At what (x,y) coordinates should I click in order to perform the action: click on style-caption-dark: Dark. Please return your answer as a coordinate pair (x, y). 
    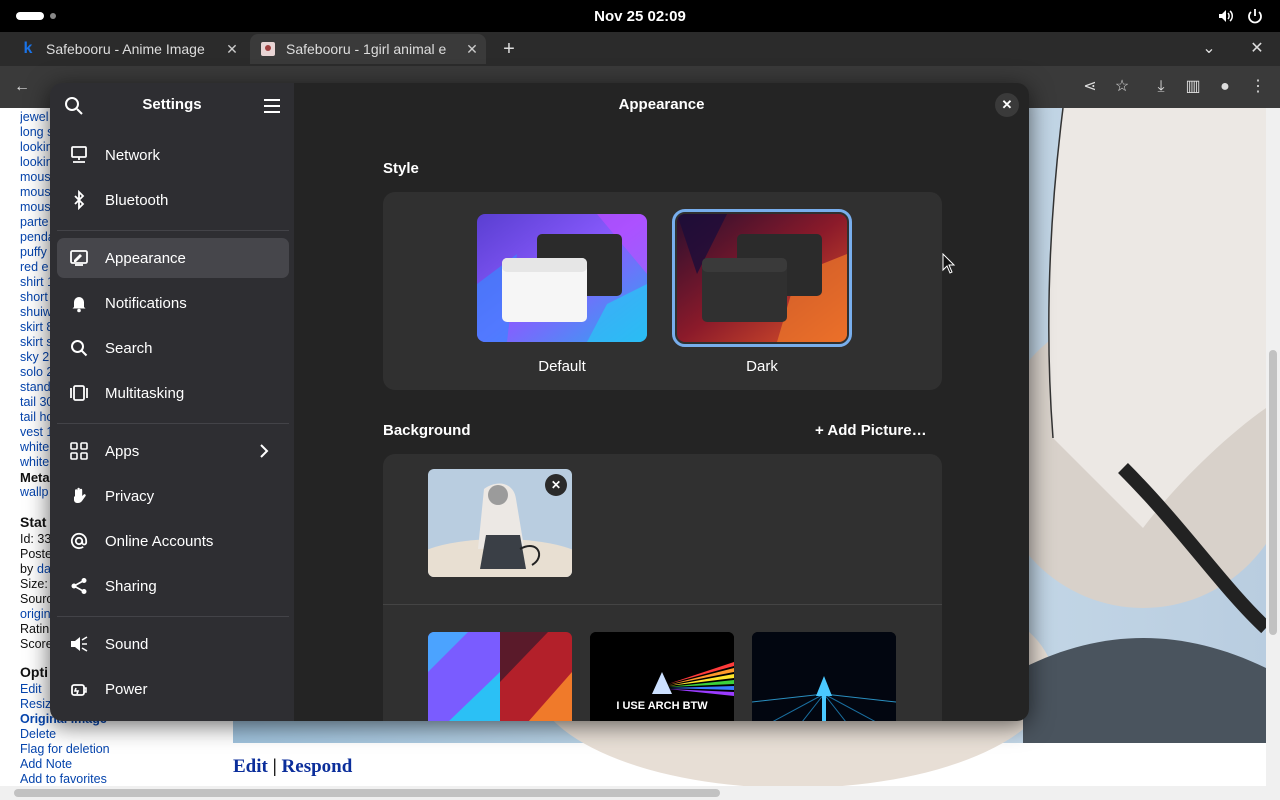
    Looking at the image, I should click on (762, 366).